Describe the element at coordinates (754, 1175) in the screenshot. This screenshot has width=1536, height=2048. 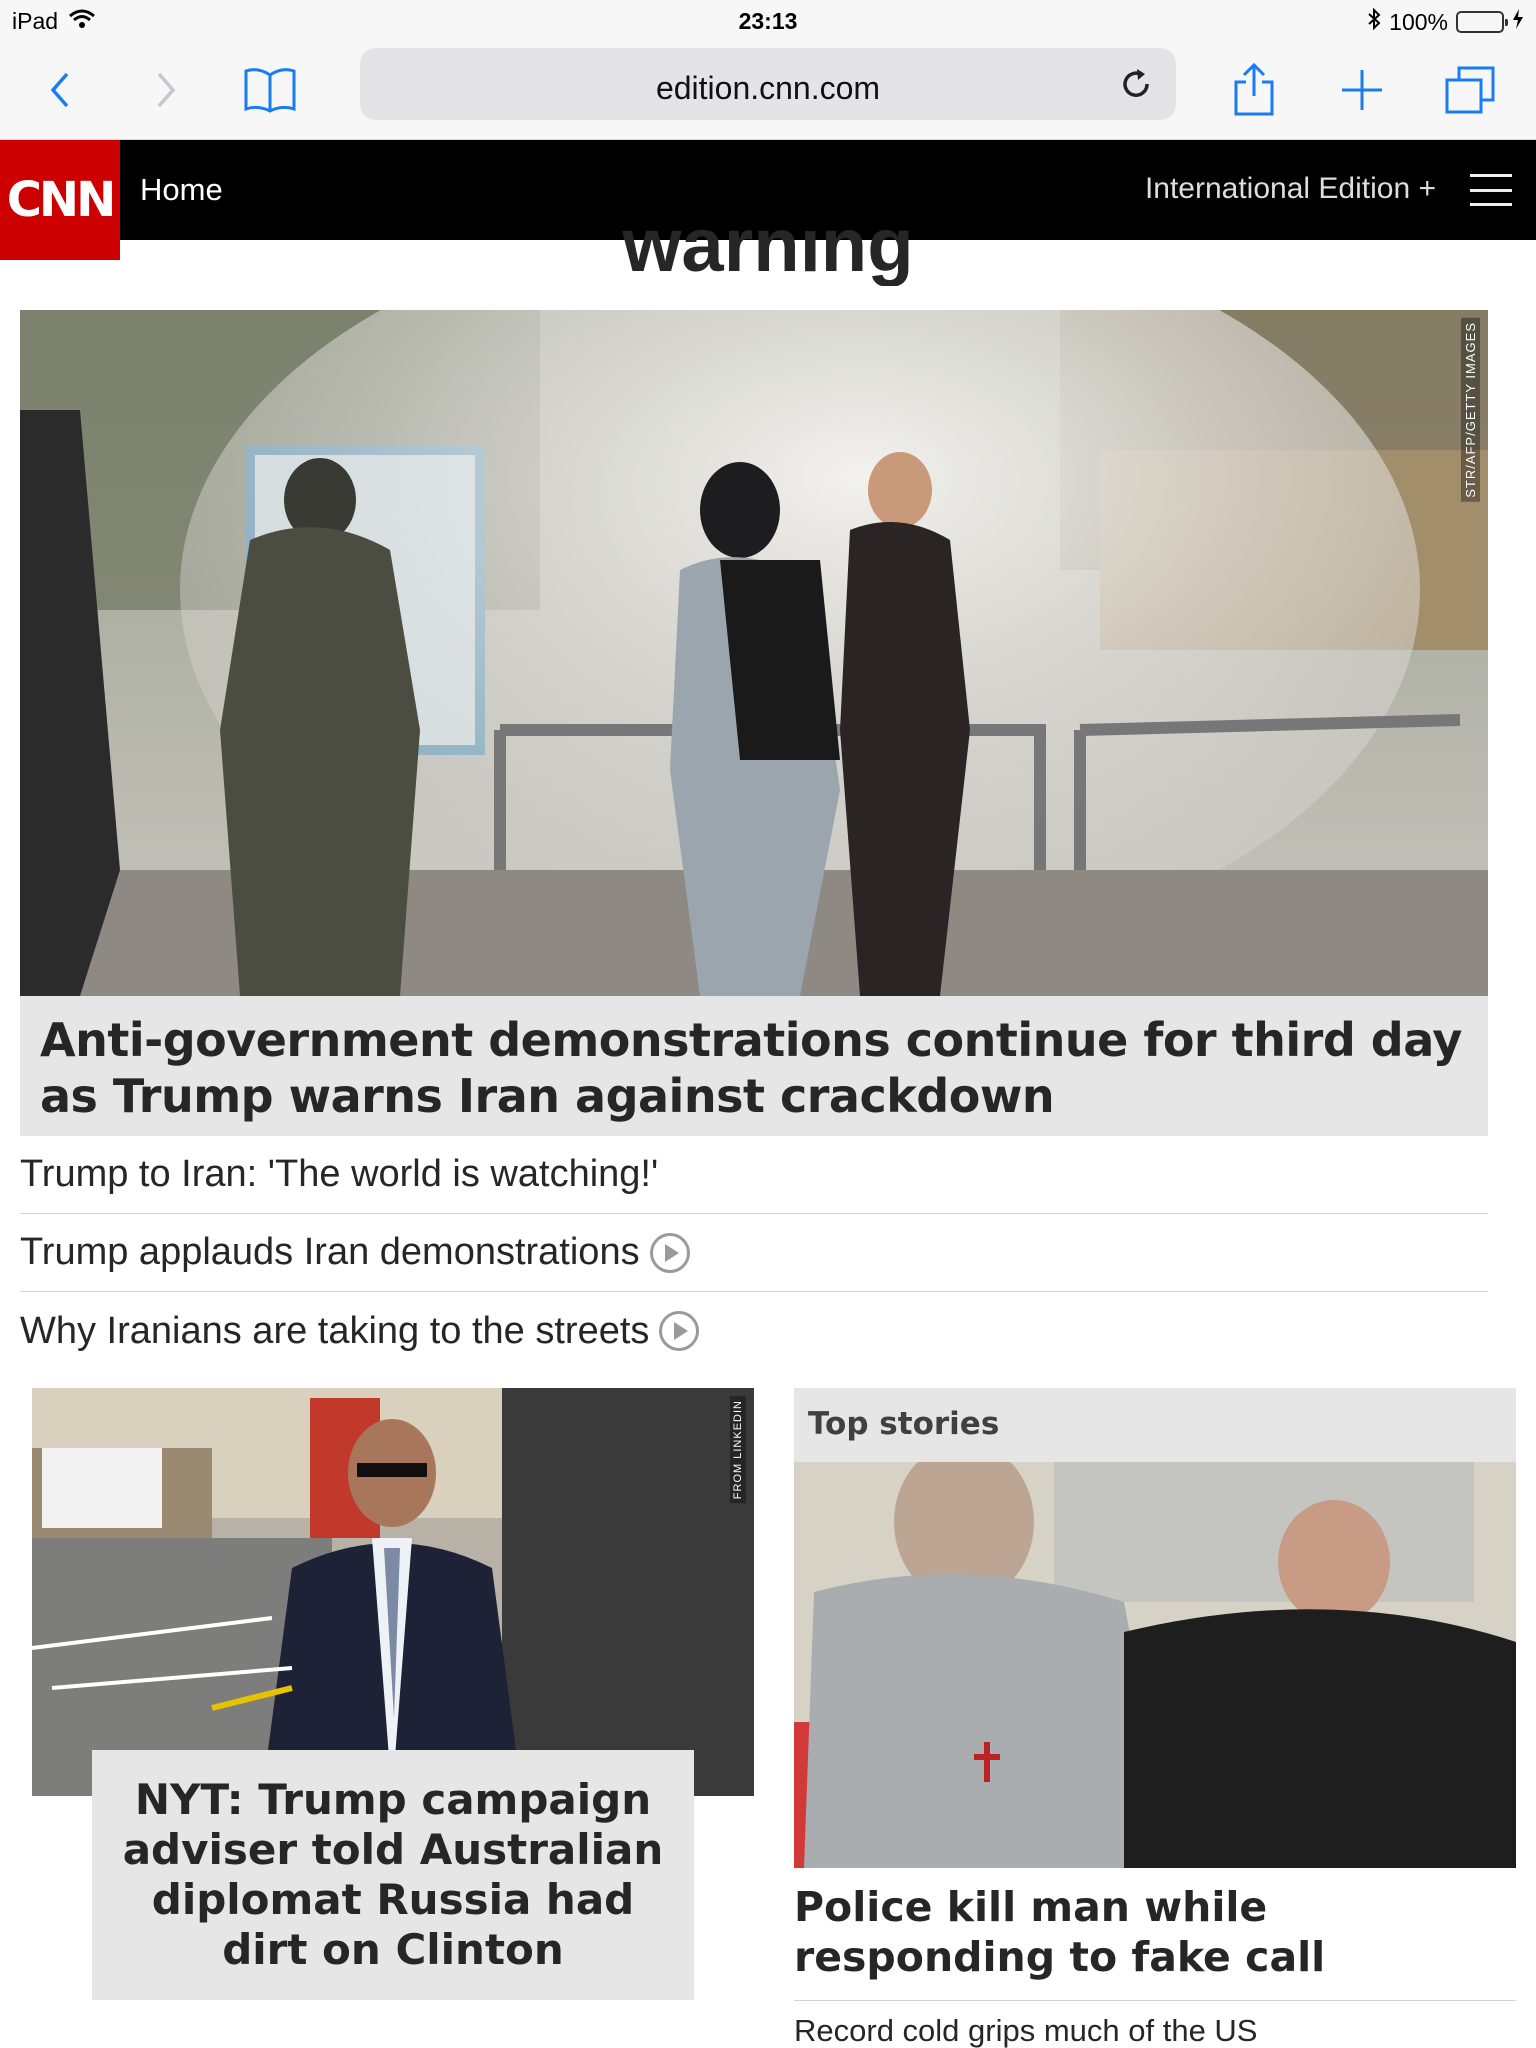
I see `related-link: Trump to Iran: 'The world is watching!'` at that location.